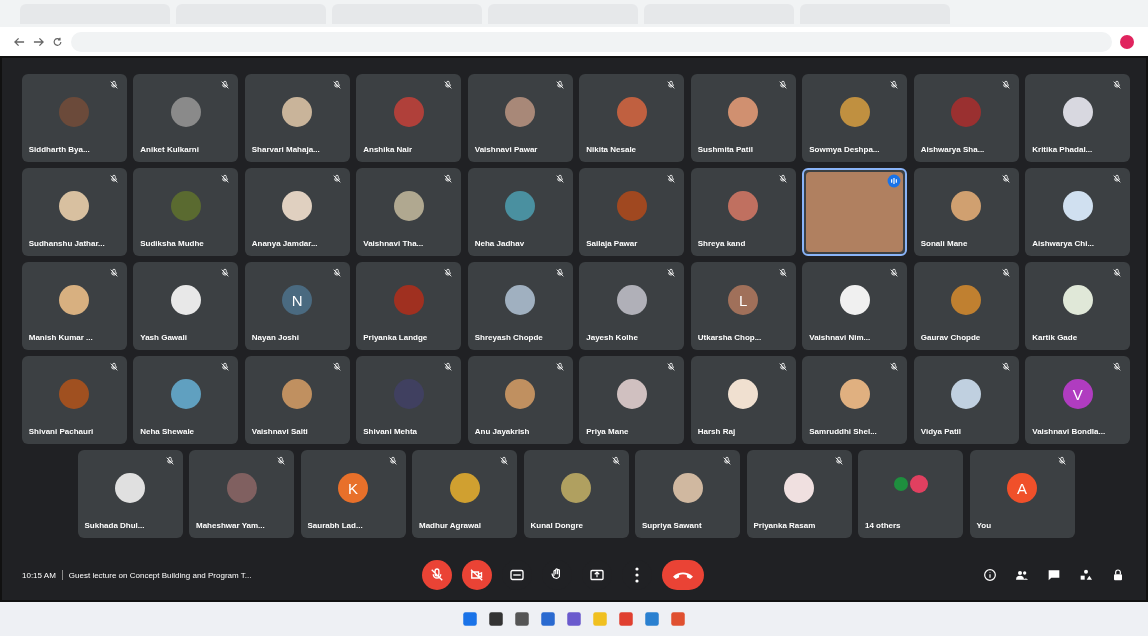 Image resolution: width=1148 pixels, height=636 pixels. Describe the element at coordinates (167, 431) in the screenshot. I see `participant-name: Neha Shewale` at that location.